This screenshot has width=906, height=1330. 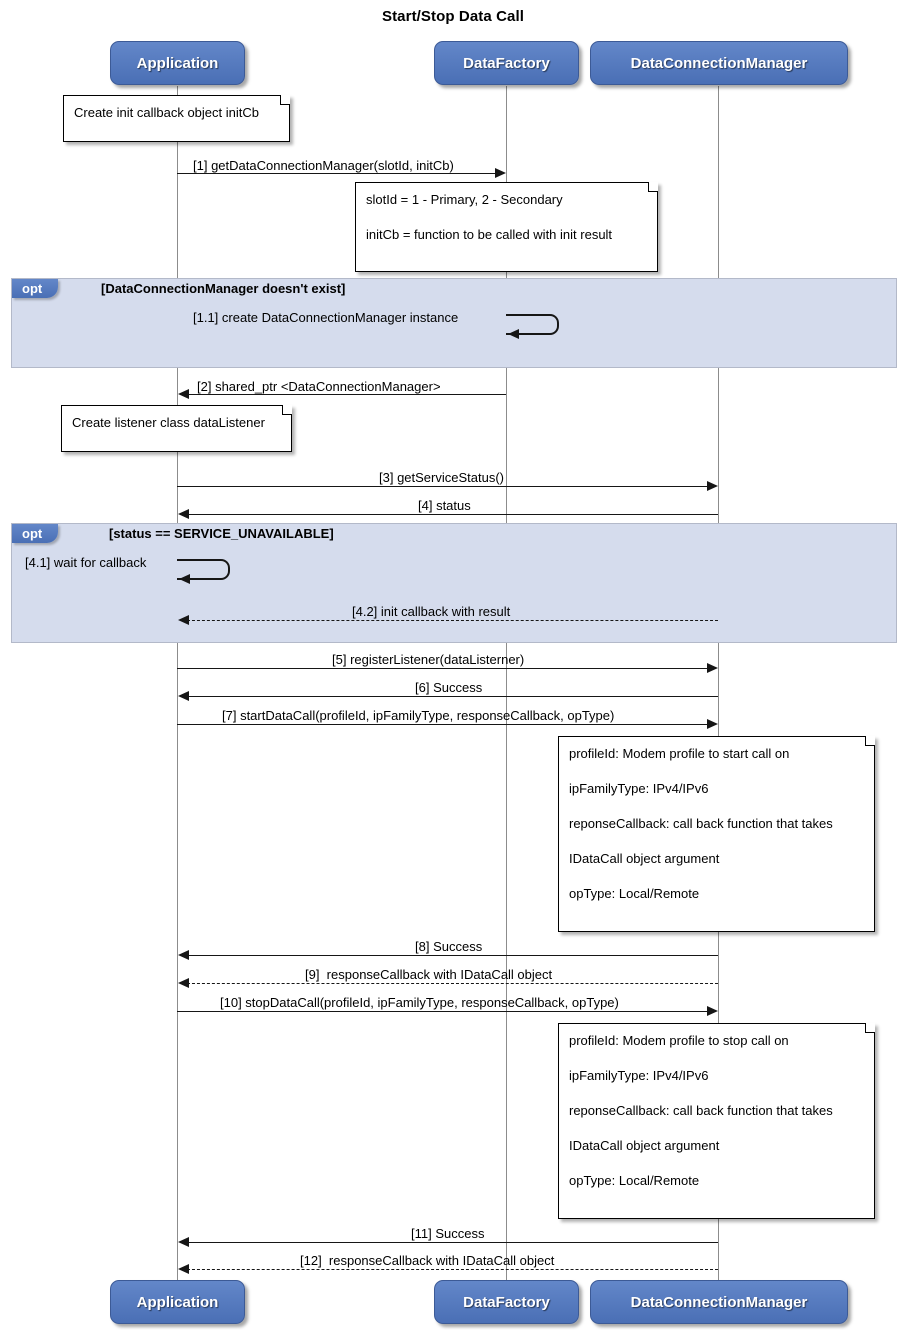 I want to click on participant-dataconnectionmanager-bottom: DataConnectionManager, so click(x=719, y=1302).